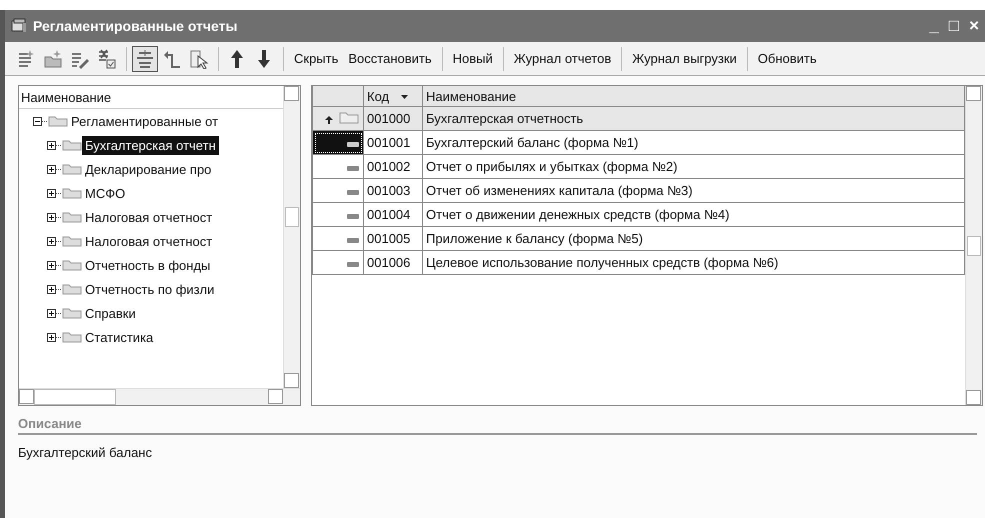 This screenshot has width=985, height=518. Describe the element at coordinates (110, 313) in the screenshot. I see `tree-item: Справки` at that location.